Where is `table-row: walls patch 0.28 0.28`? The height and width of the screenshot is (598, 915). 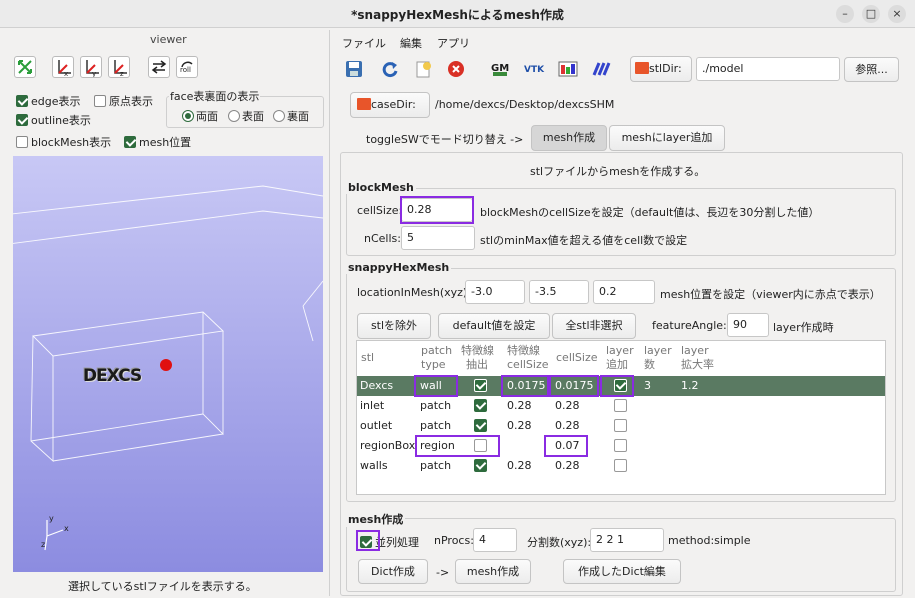 table-row: walls patch 0.28 0.28 is located at coordinates (621, 466).